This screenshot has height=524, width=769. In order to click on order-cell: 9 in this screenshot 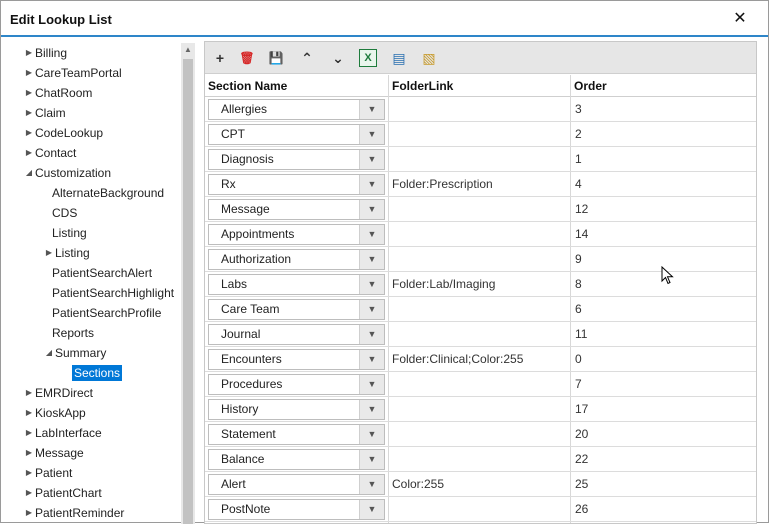, I will do `click(578, 259)`.